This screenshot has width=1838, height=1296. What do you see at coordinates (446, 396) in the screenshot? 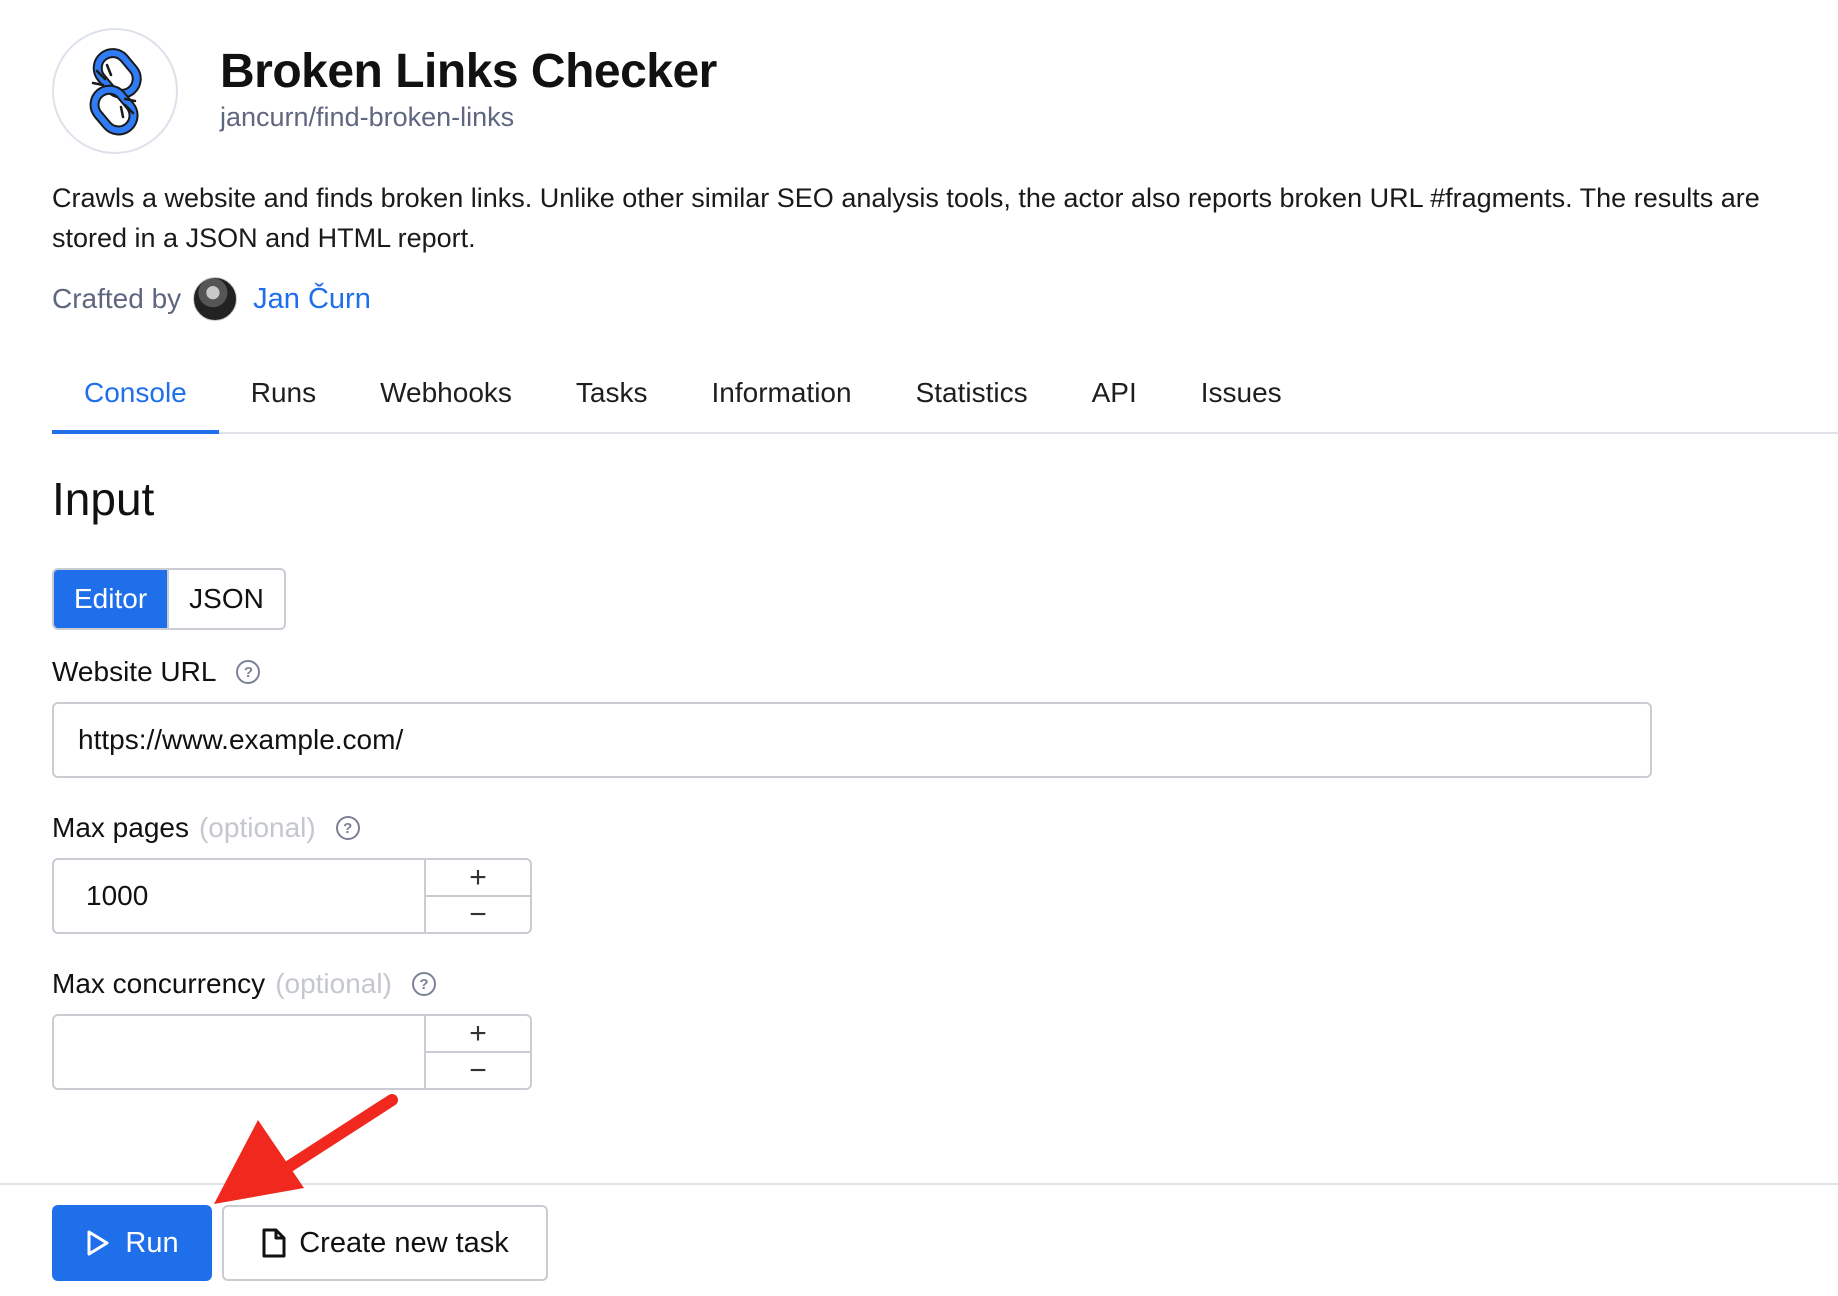
I see `tab-webhooks: Webhooks` at bounding box center [446, 396].